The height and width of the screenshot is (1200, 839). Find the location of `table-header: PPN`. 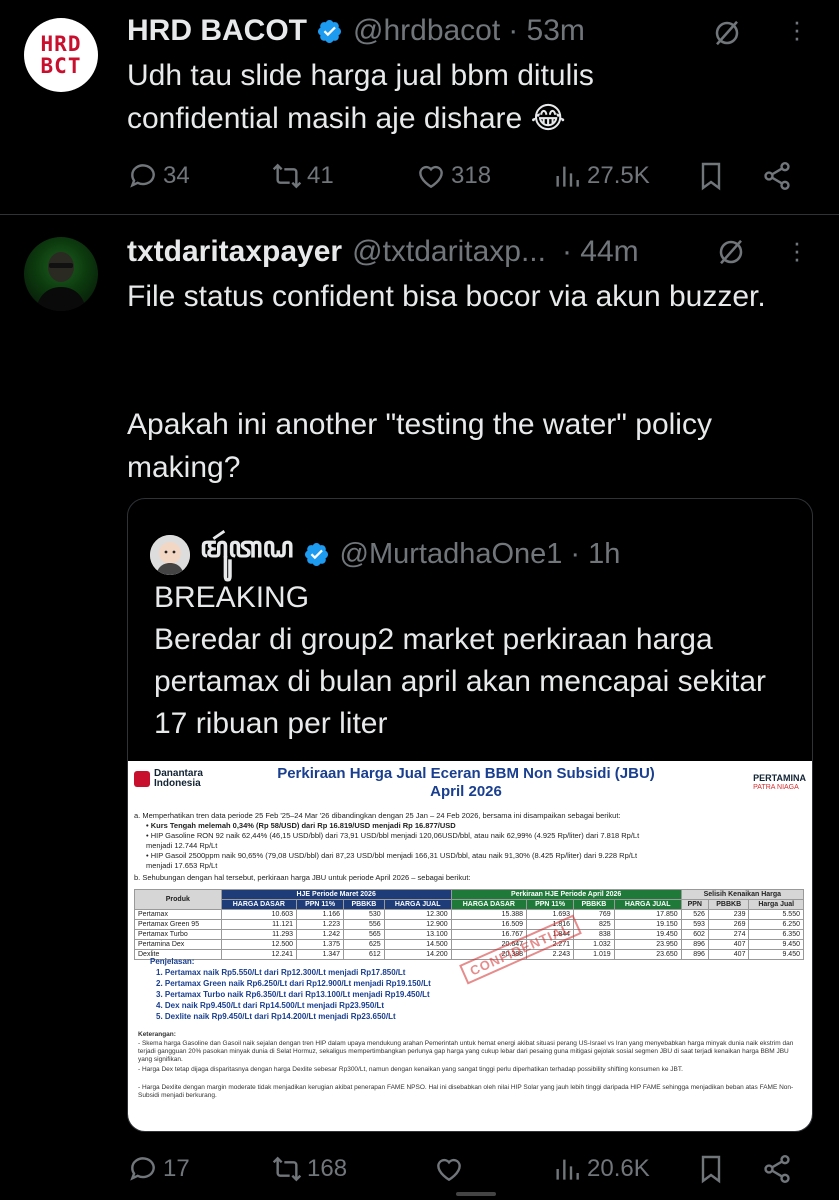

table-header: PPN is located at coordinates (694, 904).